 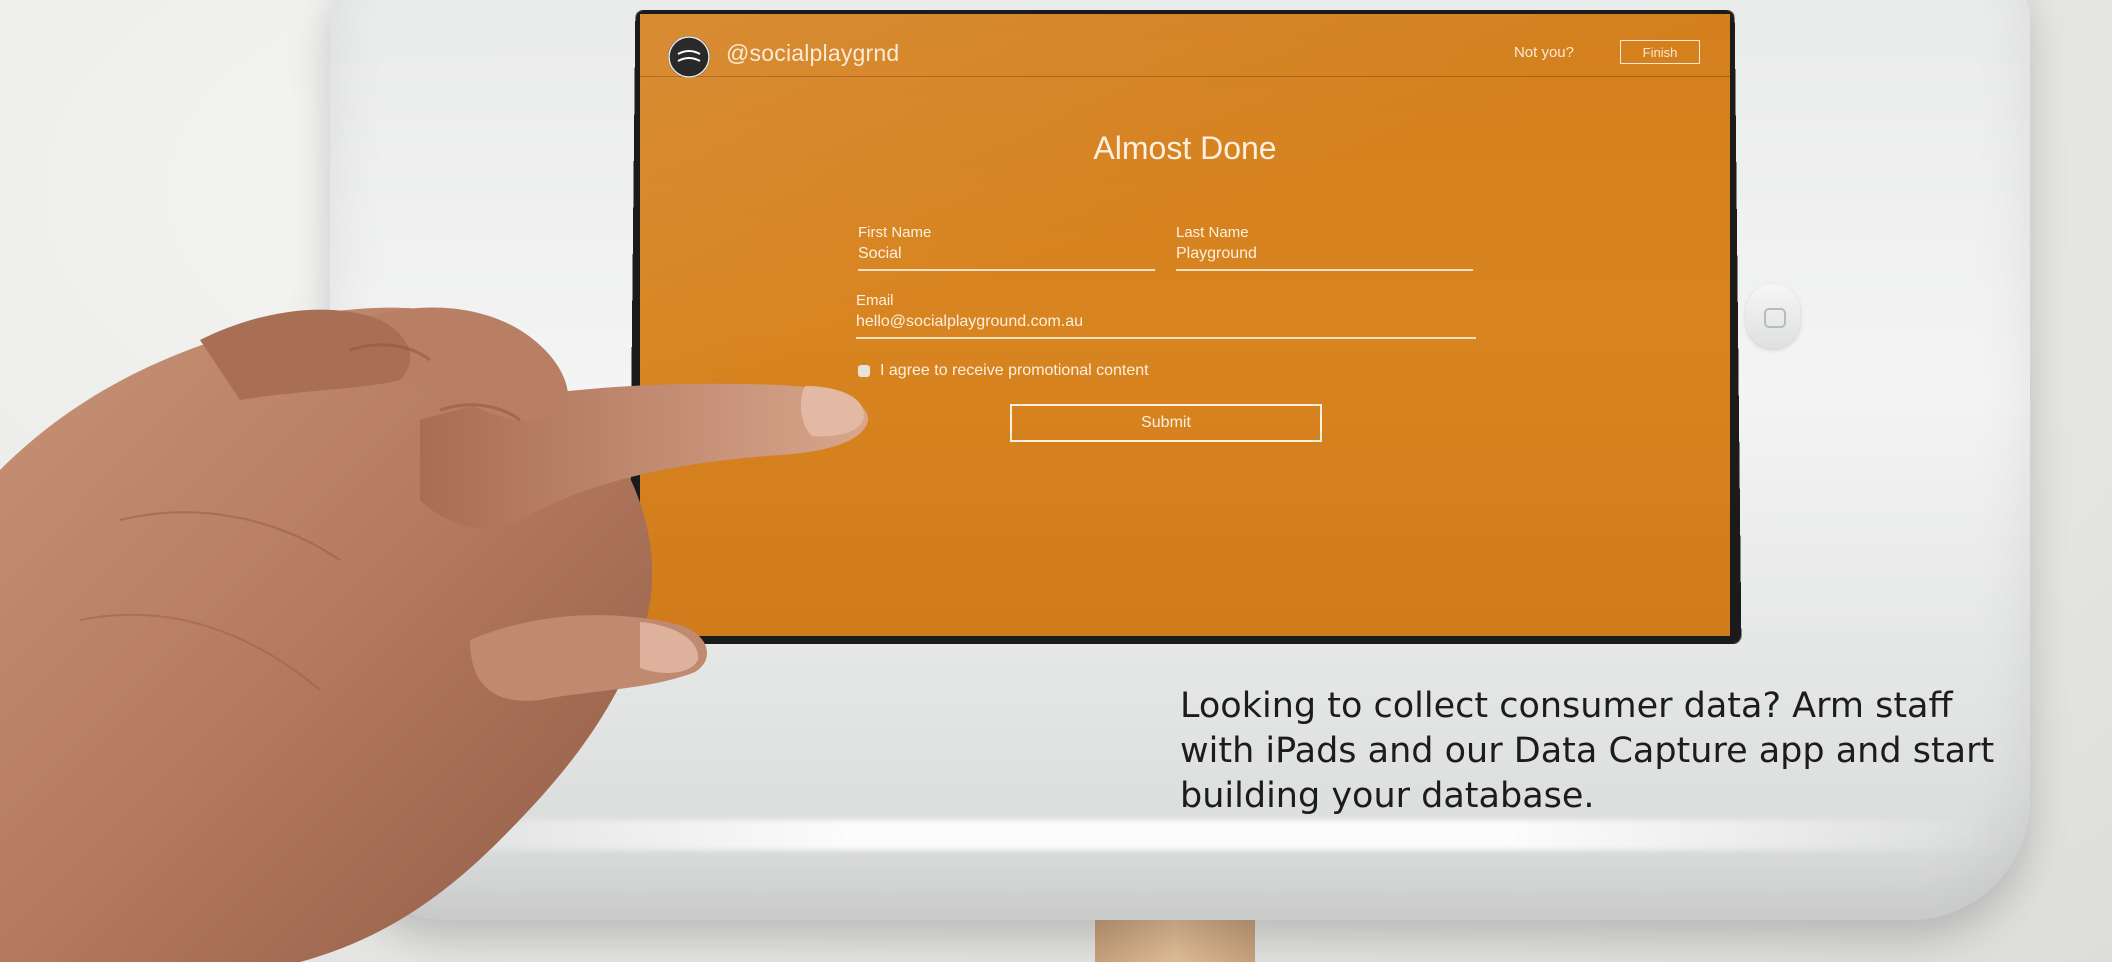 What do you see at coordinates (1212, 232) in the screenshot?
I see `last-name-label: Last Name` at bounding box center [1212, 232].